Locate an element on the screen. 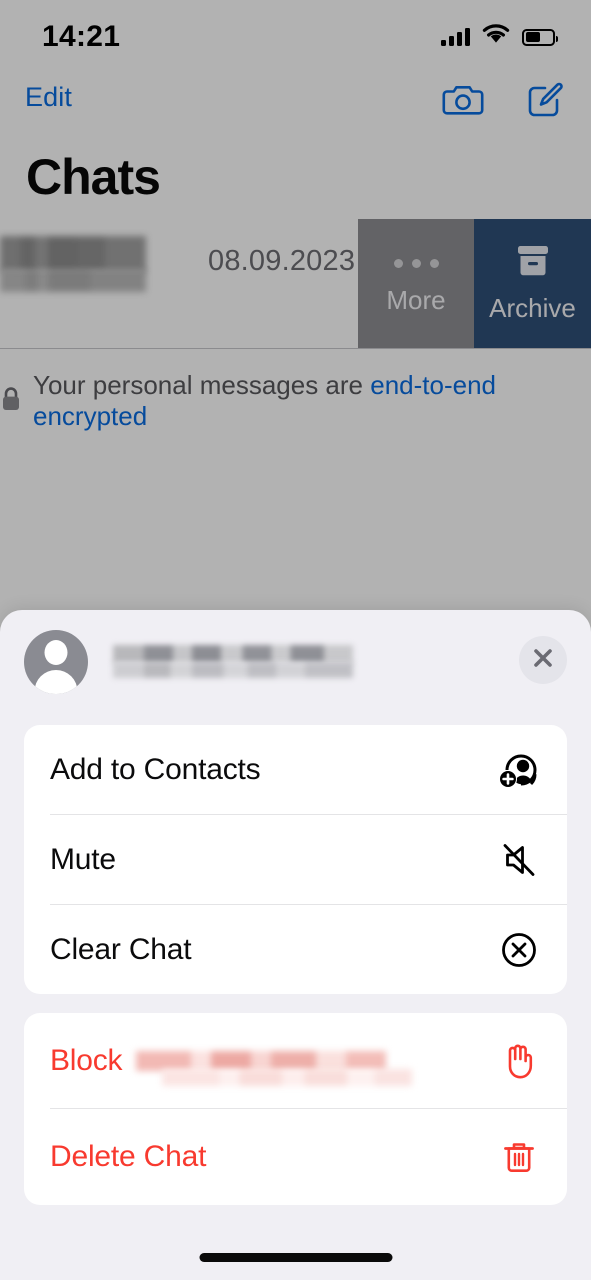 The image size is (591, 1280). destructive-actions-card: Block Delete Chat is located at coordinates (295, 1109).